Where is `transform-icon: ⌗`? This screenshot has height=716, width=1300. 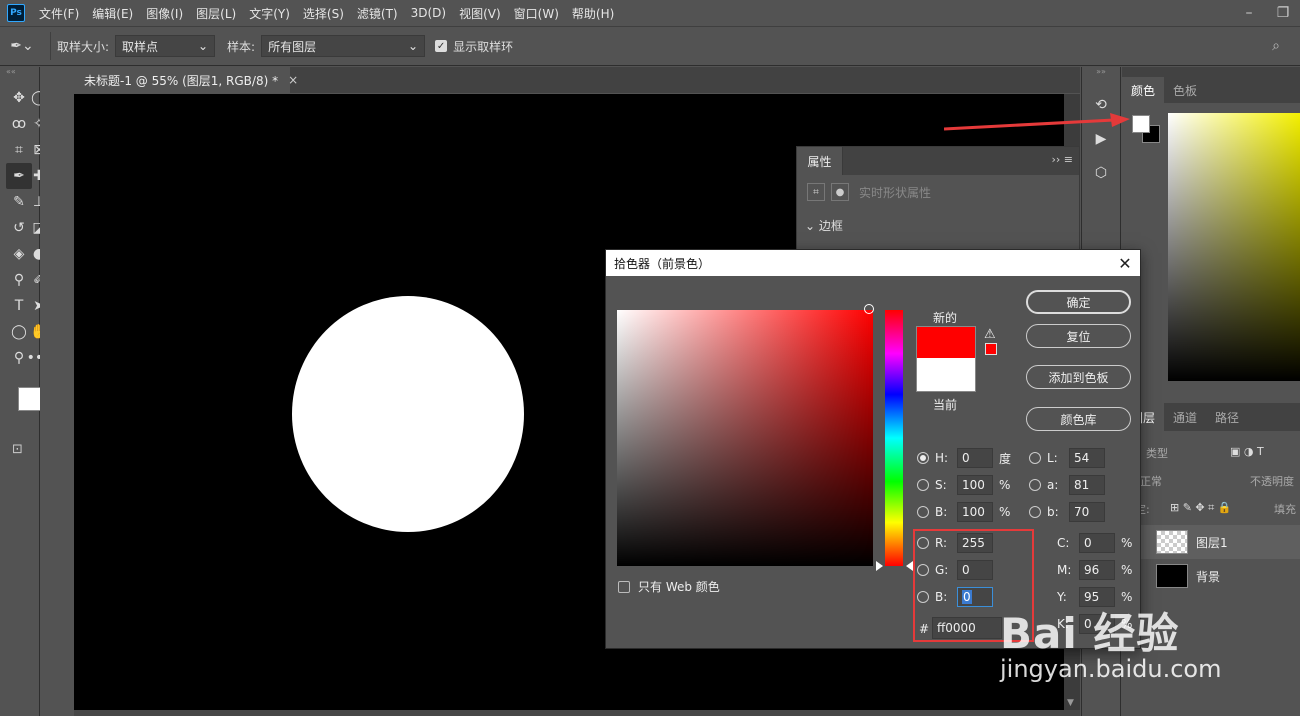 transform-icon: ⌗ is located at coordinates (816, 192).